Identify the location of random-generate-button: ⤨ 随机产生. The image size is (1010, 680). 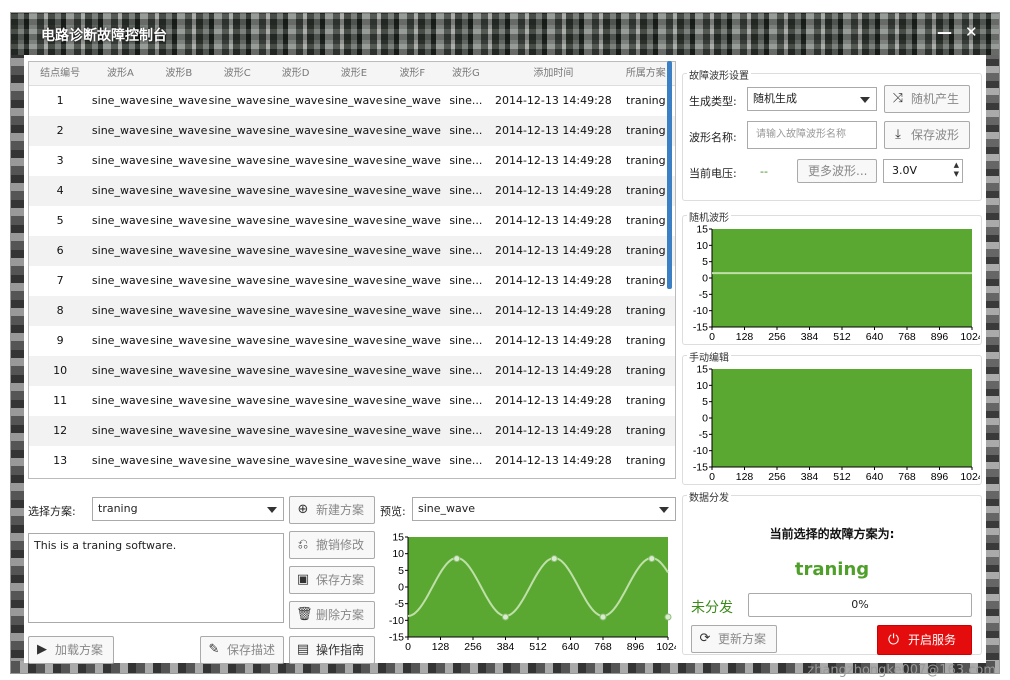
(927, 99).